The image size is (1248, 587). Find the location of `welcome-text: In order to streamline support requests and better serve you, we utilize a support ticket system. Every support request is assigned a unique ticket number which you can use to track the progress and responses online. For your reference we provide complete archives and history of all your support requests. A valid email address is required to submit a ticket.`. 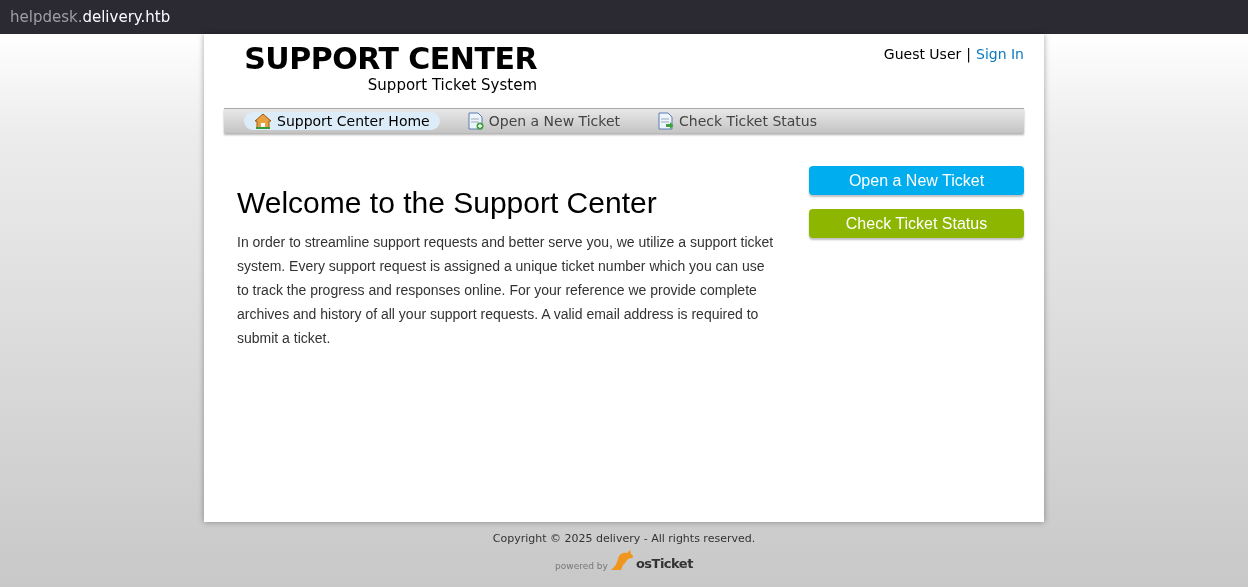

welcome-text: In order to streamline support requests and better serve you, we utilize a support ticket system. Every support request is assigned a unique ticket number which you can use to track the progress and responses online. For your reference we provide complete archives and history of all your support requests. A valid email address is required to submit a ticket. is located at coordinates (506, 290).